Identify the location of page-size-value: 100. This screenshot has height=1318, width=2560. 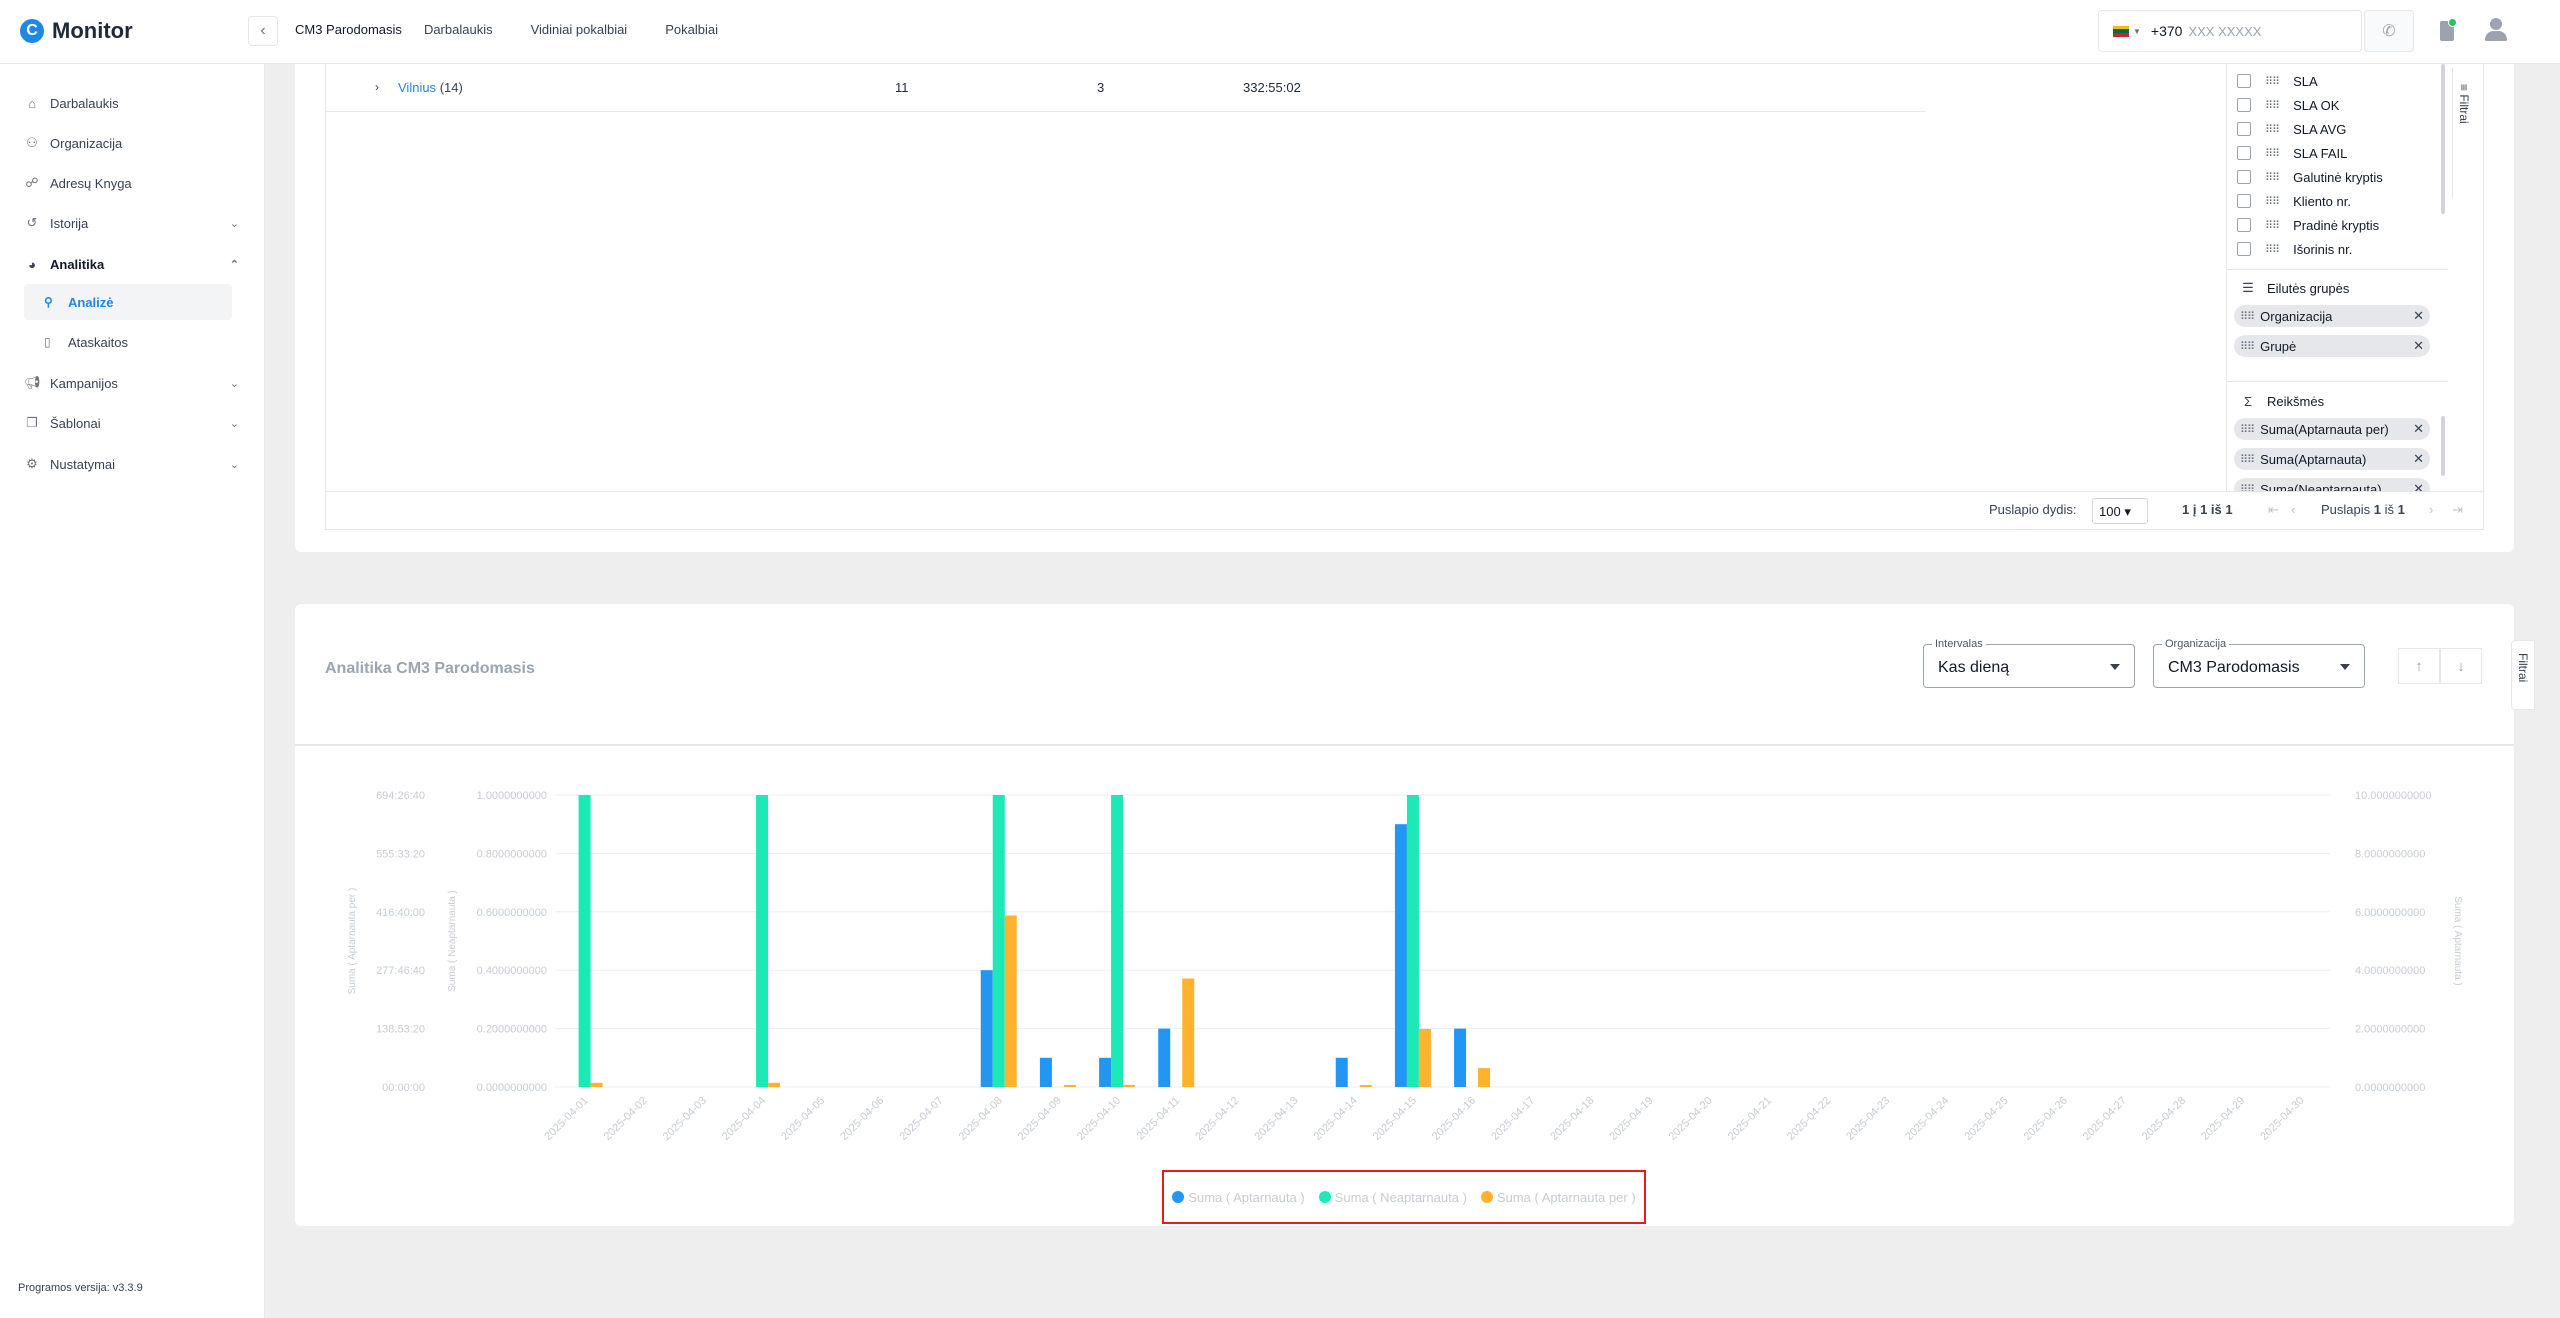
(2110, 511).